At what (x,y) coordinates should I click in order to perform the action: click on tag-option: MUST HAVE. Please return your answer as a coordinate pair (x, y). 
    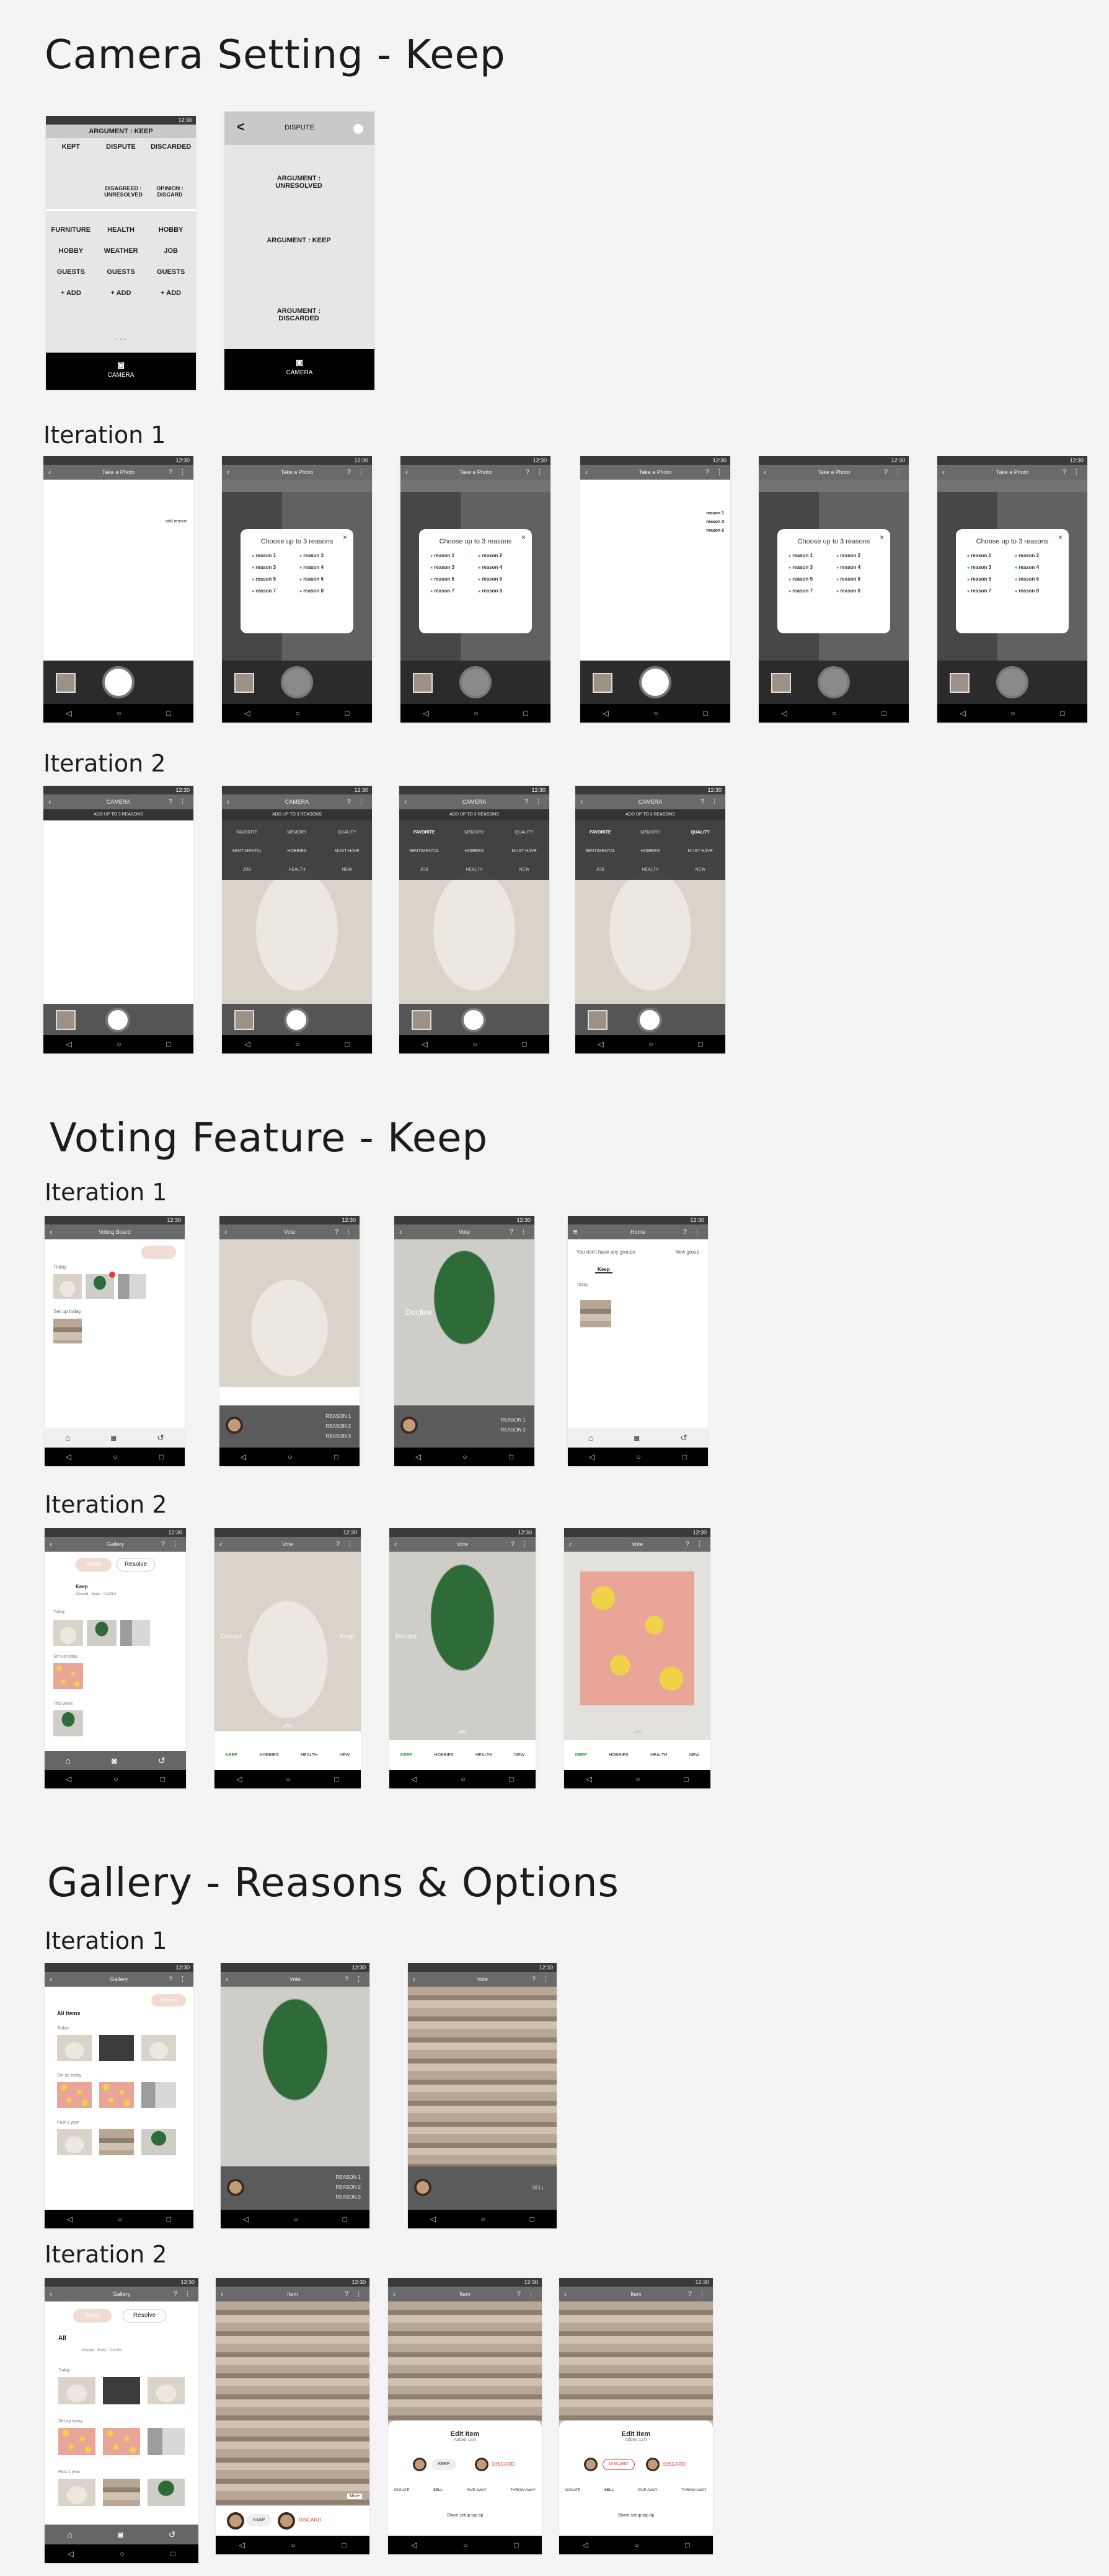
    Looking at the image, I should click on (524, 855).